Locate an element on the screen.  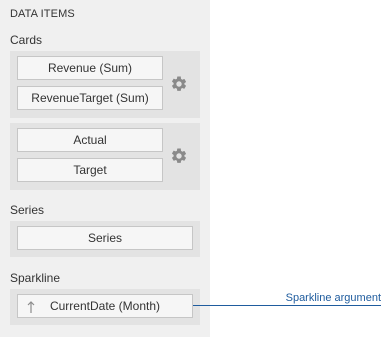
sparkline-argument-callout: Sparkline argument is located at coordinates (333, 298).